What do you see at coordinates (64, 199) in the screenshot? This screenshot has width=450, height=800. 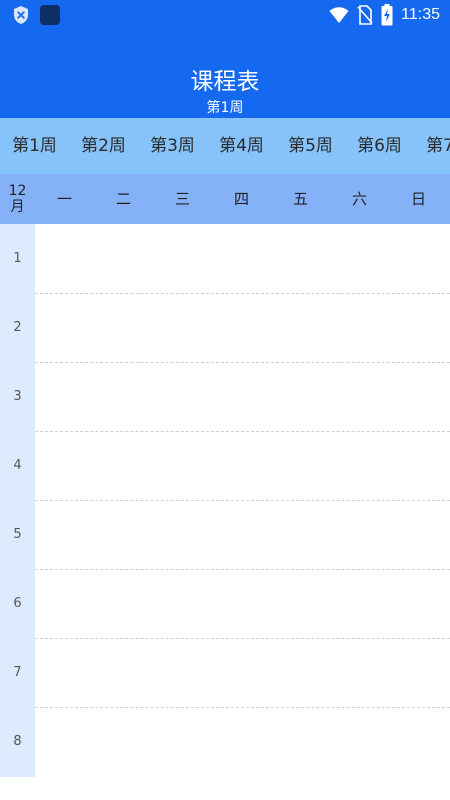 I see `weekday-mon: 一` at bounding box center [64, 199].